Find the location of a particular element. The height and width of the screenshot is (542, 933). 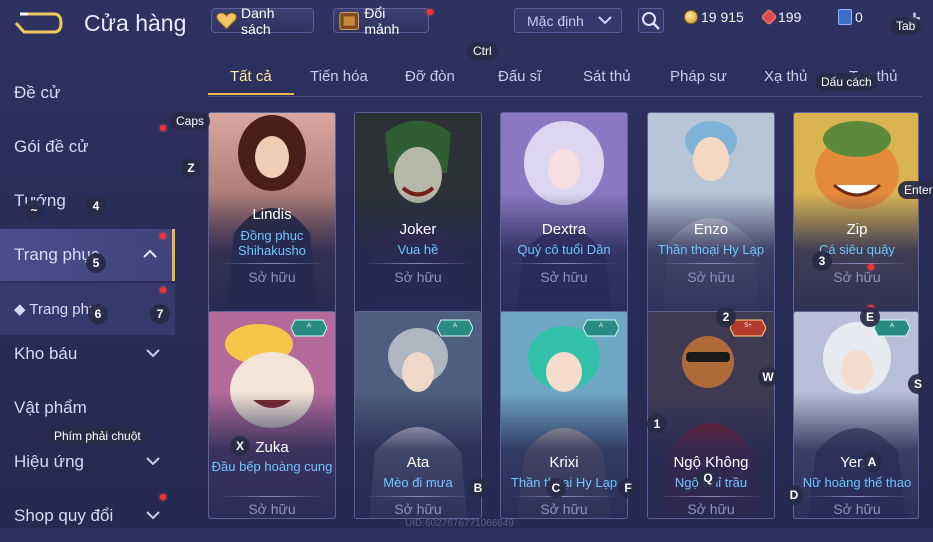

skin-card-ngo-khong: S+ Ngộ Không Ngộ Khỉ trầu Sở hữu is located at coordinates (711, 415).